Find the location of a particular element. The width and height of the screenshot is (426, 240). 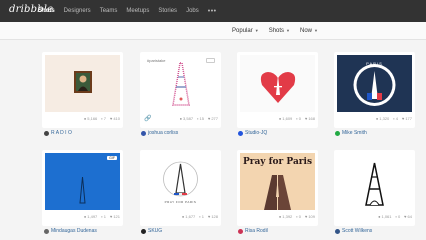

likes-count: 177 is located at coordinates (408, 118).